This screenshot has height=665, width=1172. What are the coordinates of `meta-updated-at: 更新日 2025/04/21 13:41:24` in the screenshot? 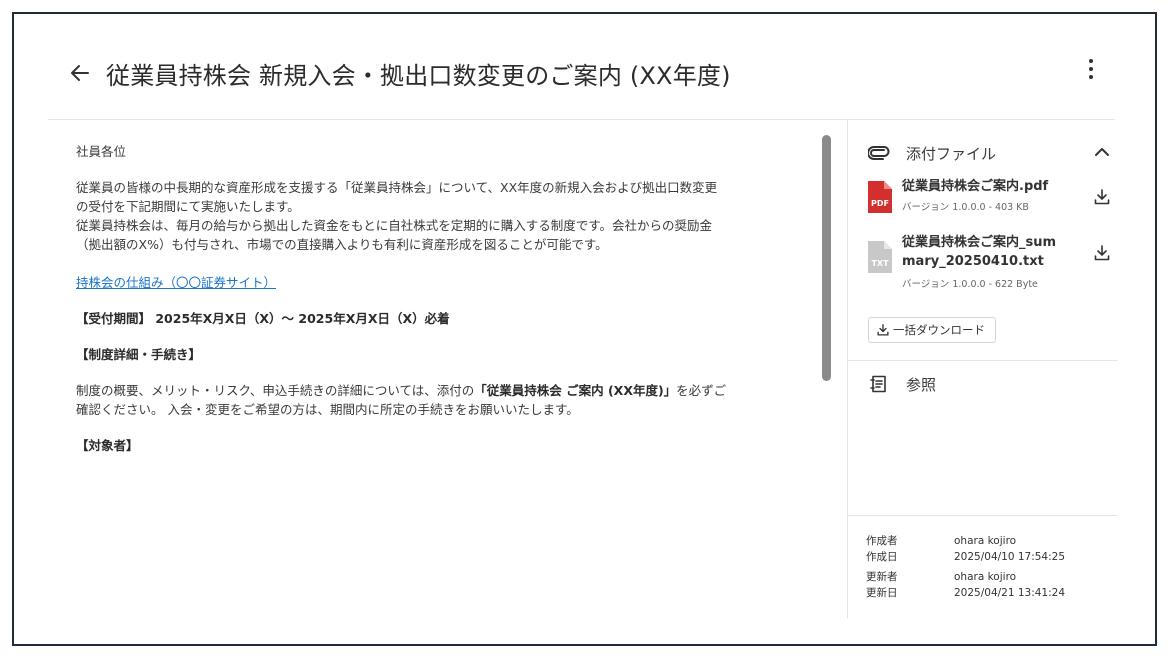 It's located at (991, 593).